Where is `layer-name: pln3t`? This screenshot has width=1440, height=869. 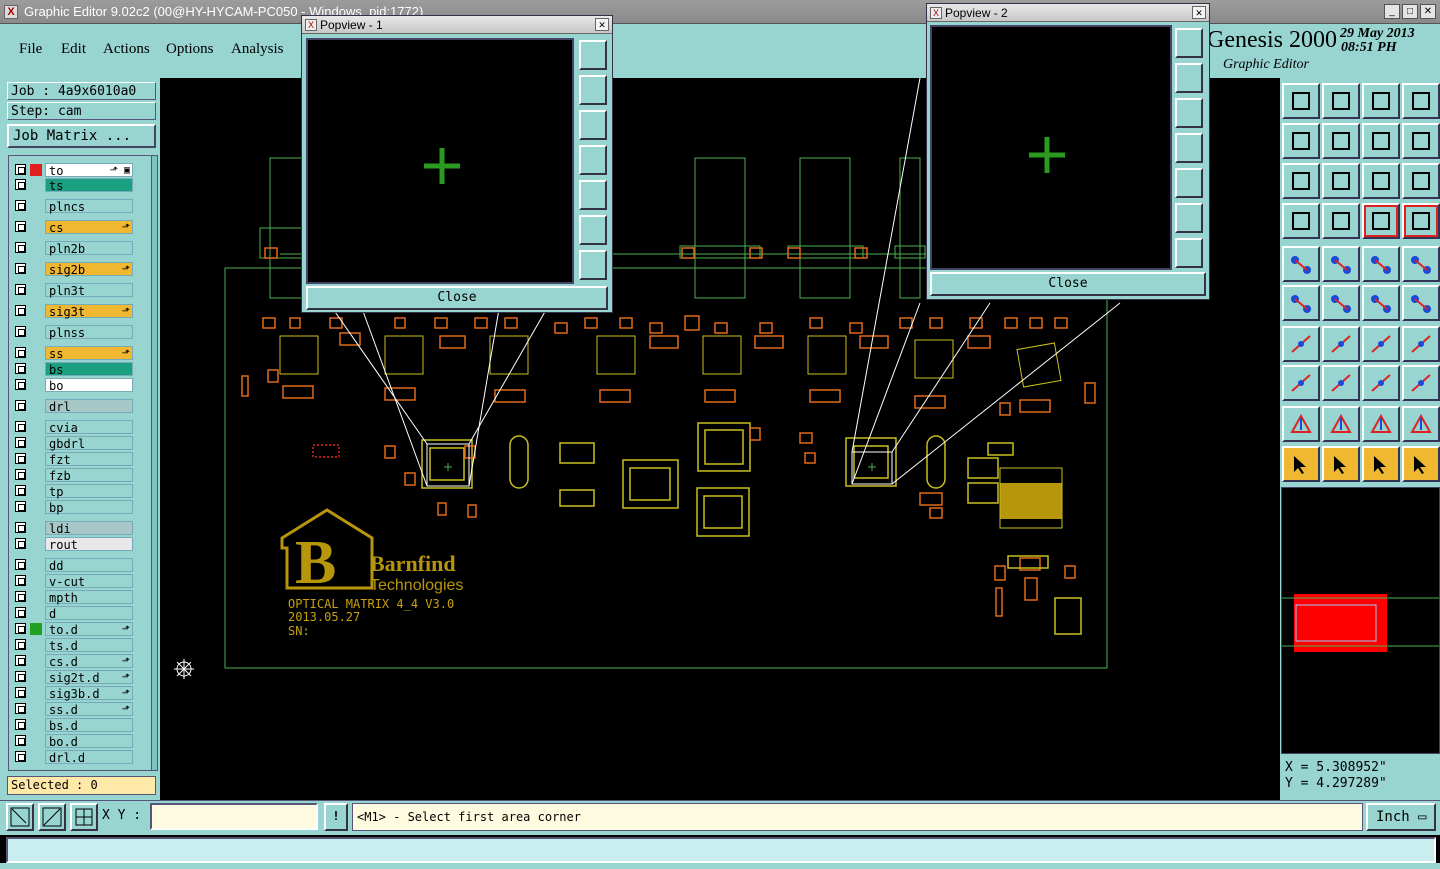 layer-name: pln3t is located at coordinates (89, 290).